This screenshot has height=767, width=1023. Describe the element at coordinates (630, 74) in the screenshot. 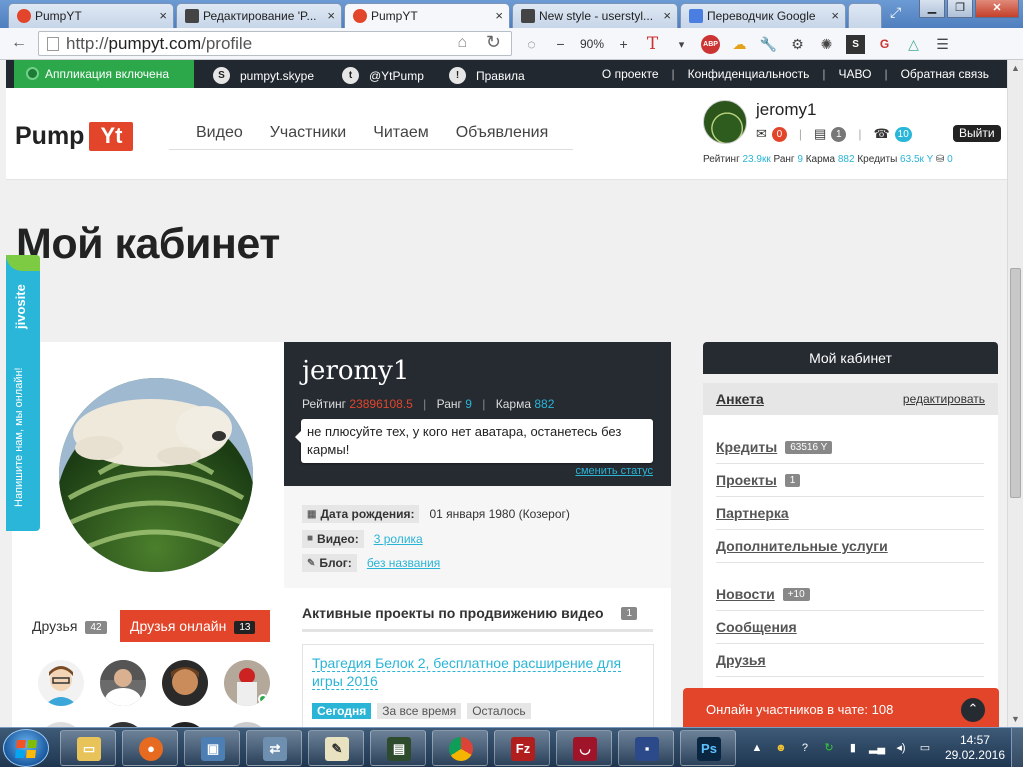

I see `about-link: О проекте` at that location.